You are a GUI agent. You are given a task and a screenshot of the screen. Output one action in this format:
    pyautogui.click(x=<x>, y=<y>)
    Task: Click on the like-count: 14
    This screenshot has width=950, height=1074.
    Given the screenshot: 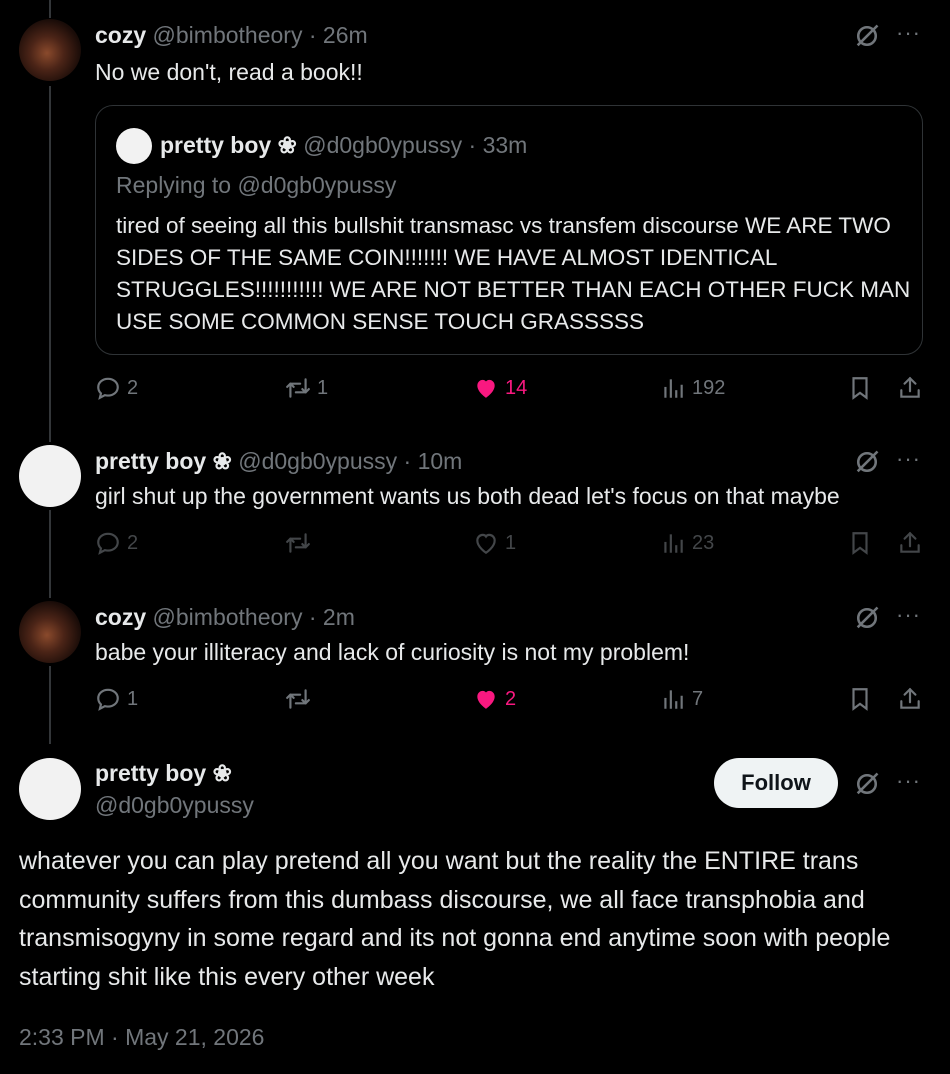 What is the action you would take?
    pyautogui.click(x=516, y=387)
    